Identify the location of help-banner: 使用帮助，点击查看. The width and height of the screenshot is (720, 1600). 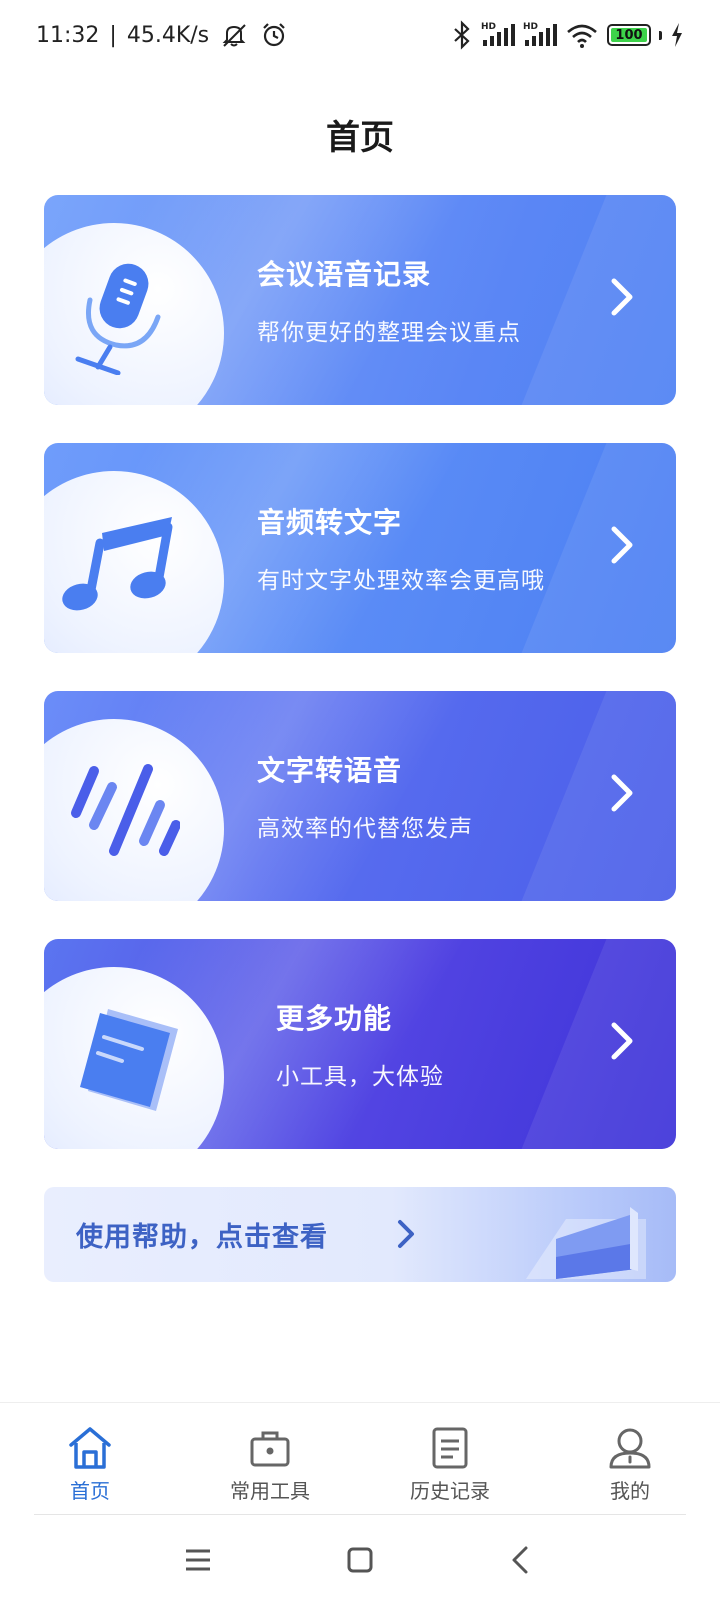
(360, 1234).